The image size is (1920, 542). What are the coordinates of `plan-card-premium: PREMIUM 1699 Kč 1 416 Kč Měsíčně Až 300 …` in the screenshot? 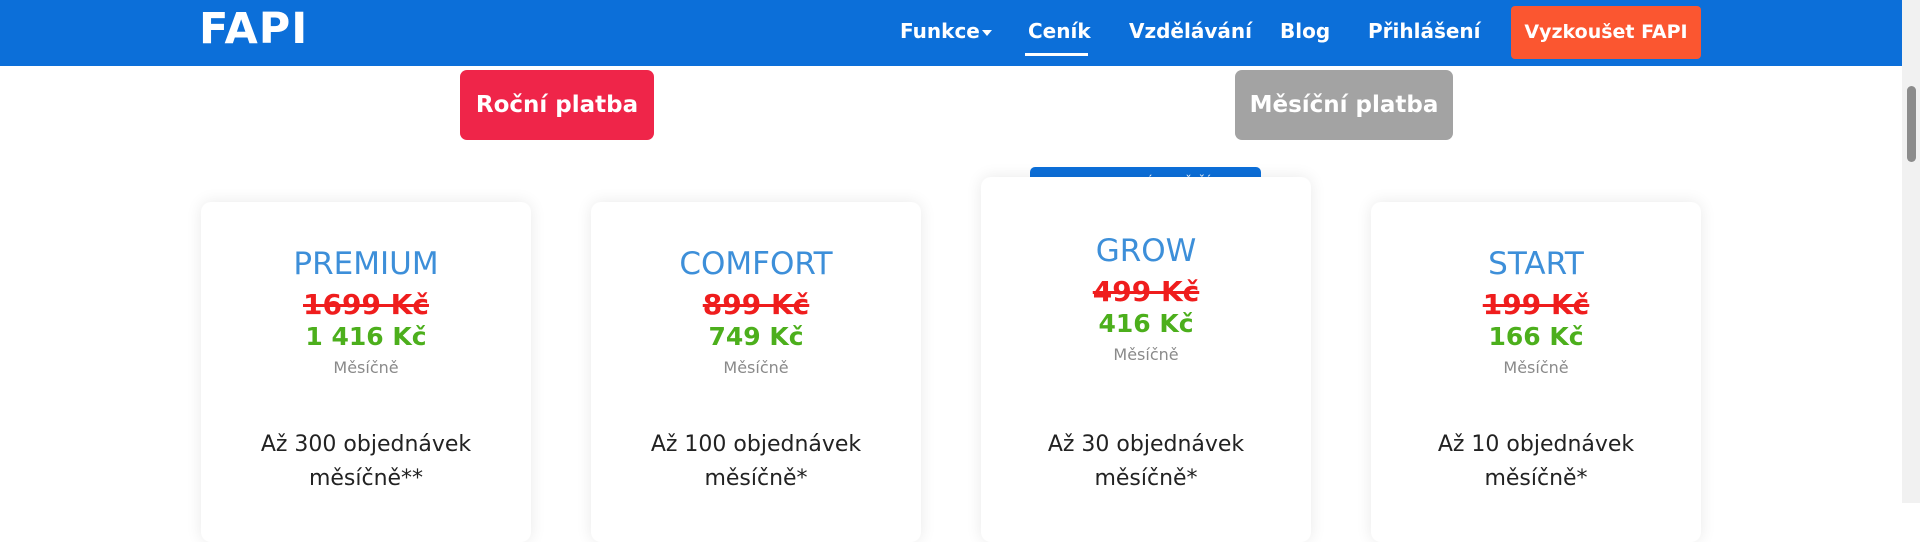 It's located at (366, 372).